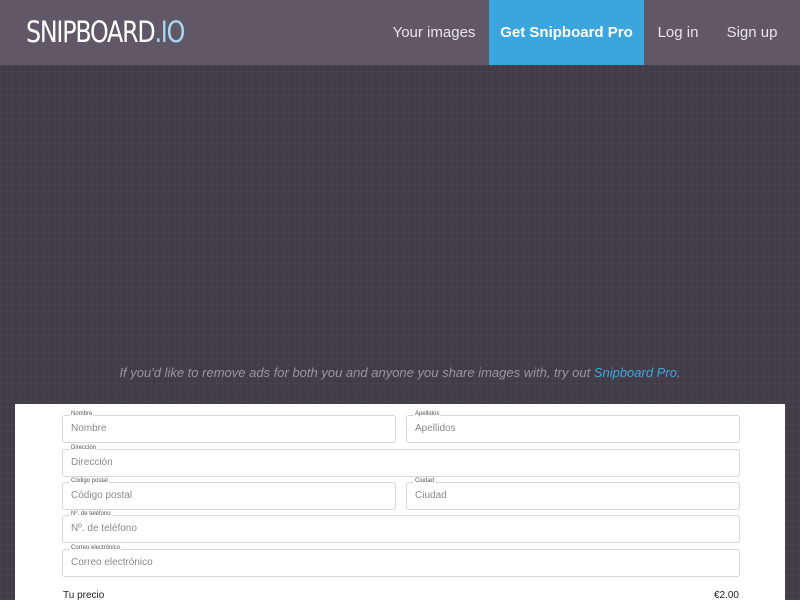 This screenshot has width=800, height=600. I want to click on snipboard-pro-link: Snipboard Pro, so click(635, 372).